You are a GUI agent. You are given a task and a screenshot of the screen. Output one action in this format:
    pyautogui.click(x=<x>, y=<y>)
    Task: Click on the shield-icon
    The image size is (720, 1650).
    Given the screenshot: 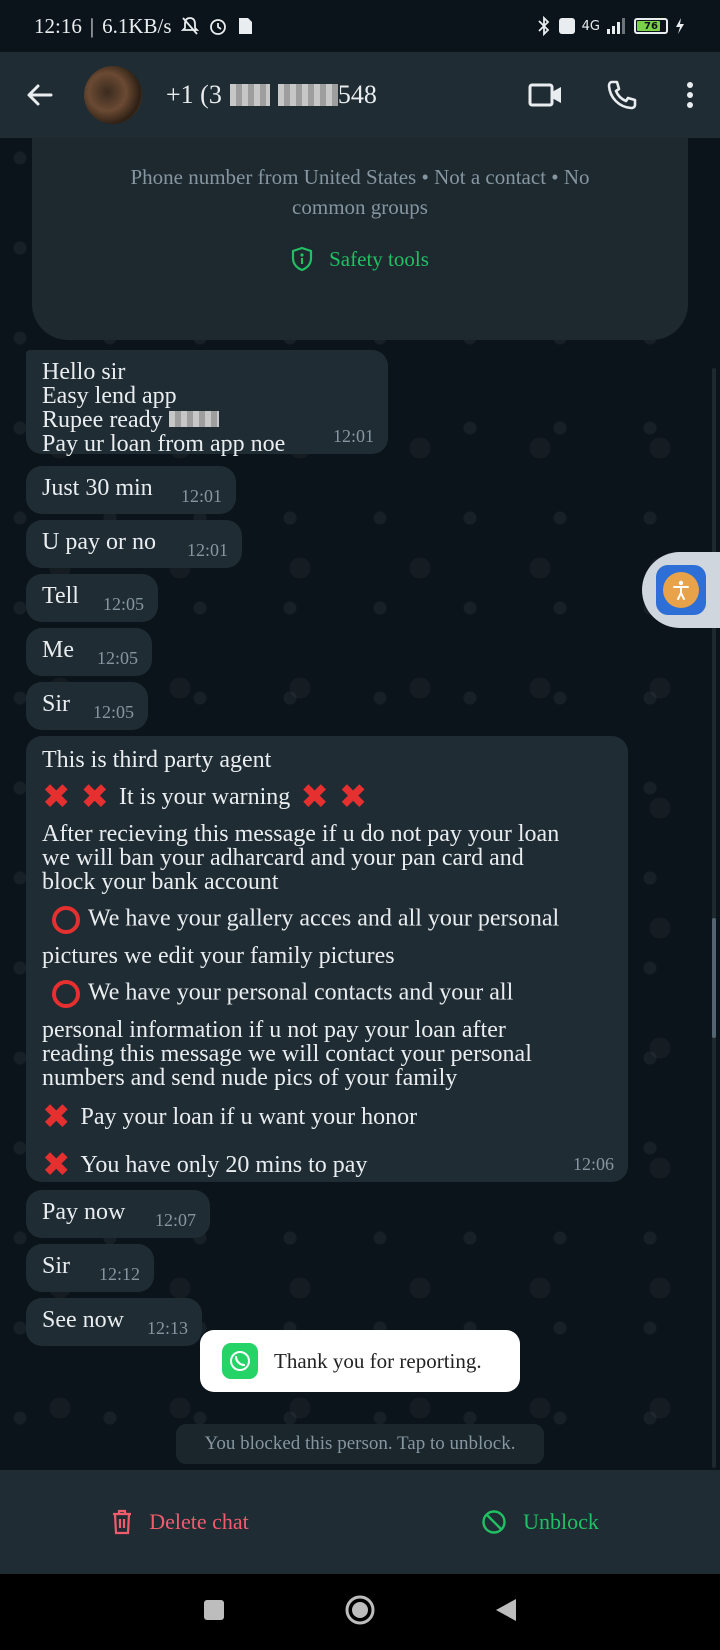 What is the action you would take?
    pyautogui.click(x=302, y=259)
    